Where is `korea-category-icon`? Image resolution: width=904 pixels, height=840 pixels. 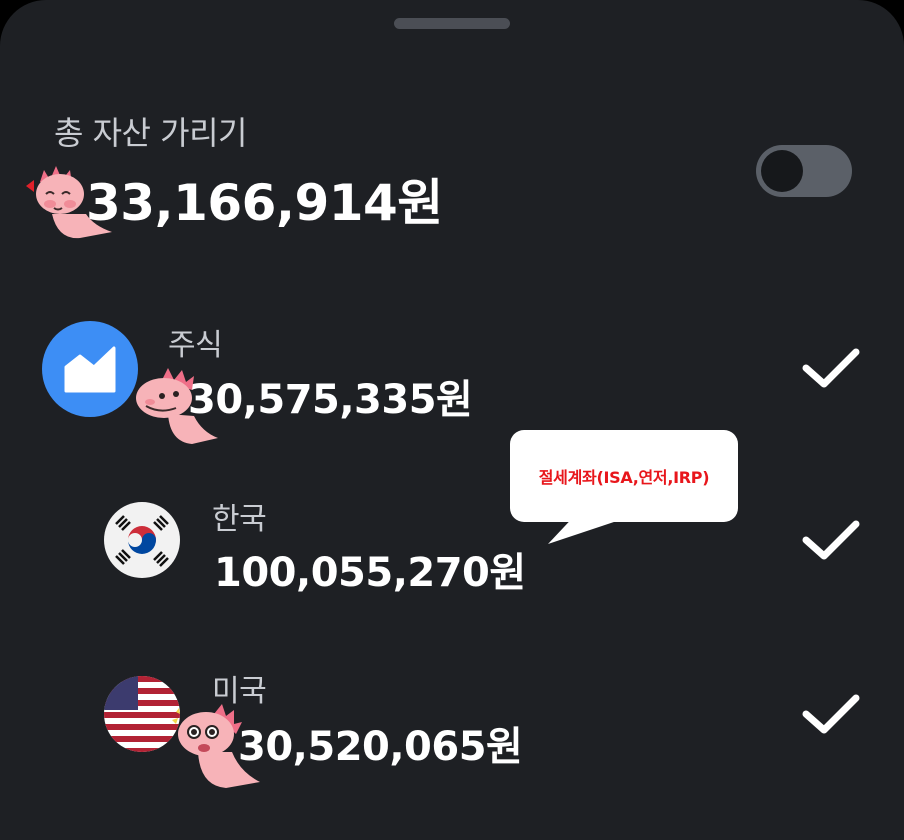
korea-category-icon is located at coordinates (142, 542).